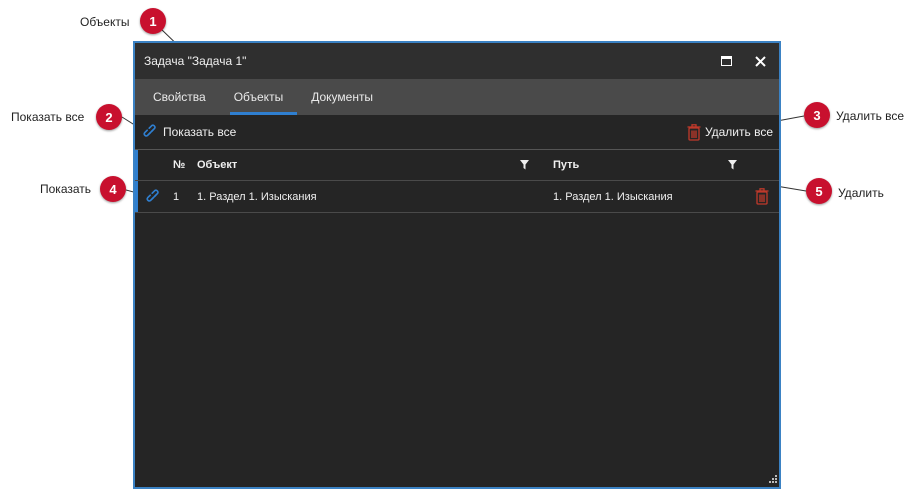  Describe the element at coordinates (200, 132) in the screenshot. I see `show-all-label: Показать все` at that location.